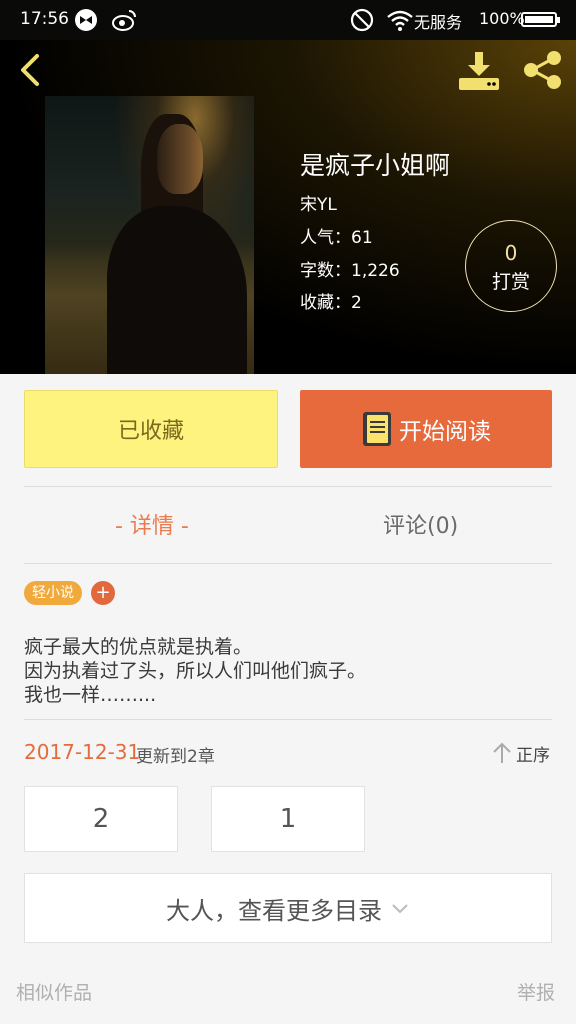 The height and width of the screenshot is (1024, 576). What do you see at coordinates (195, 671) in the screenshot?
I see `description-line: 因为执着过了头，所以人们叫他们疯子。` at bounding box center [195, 671].